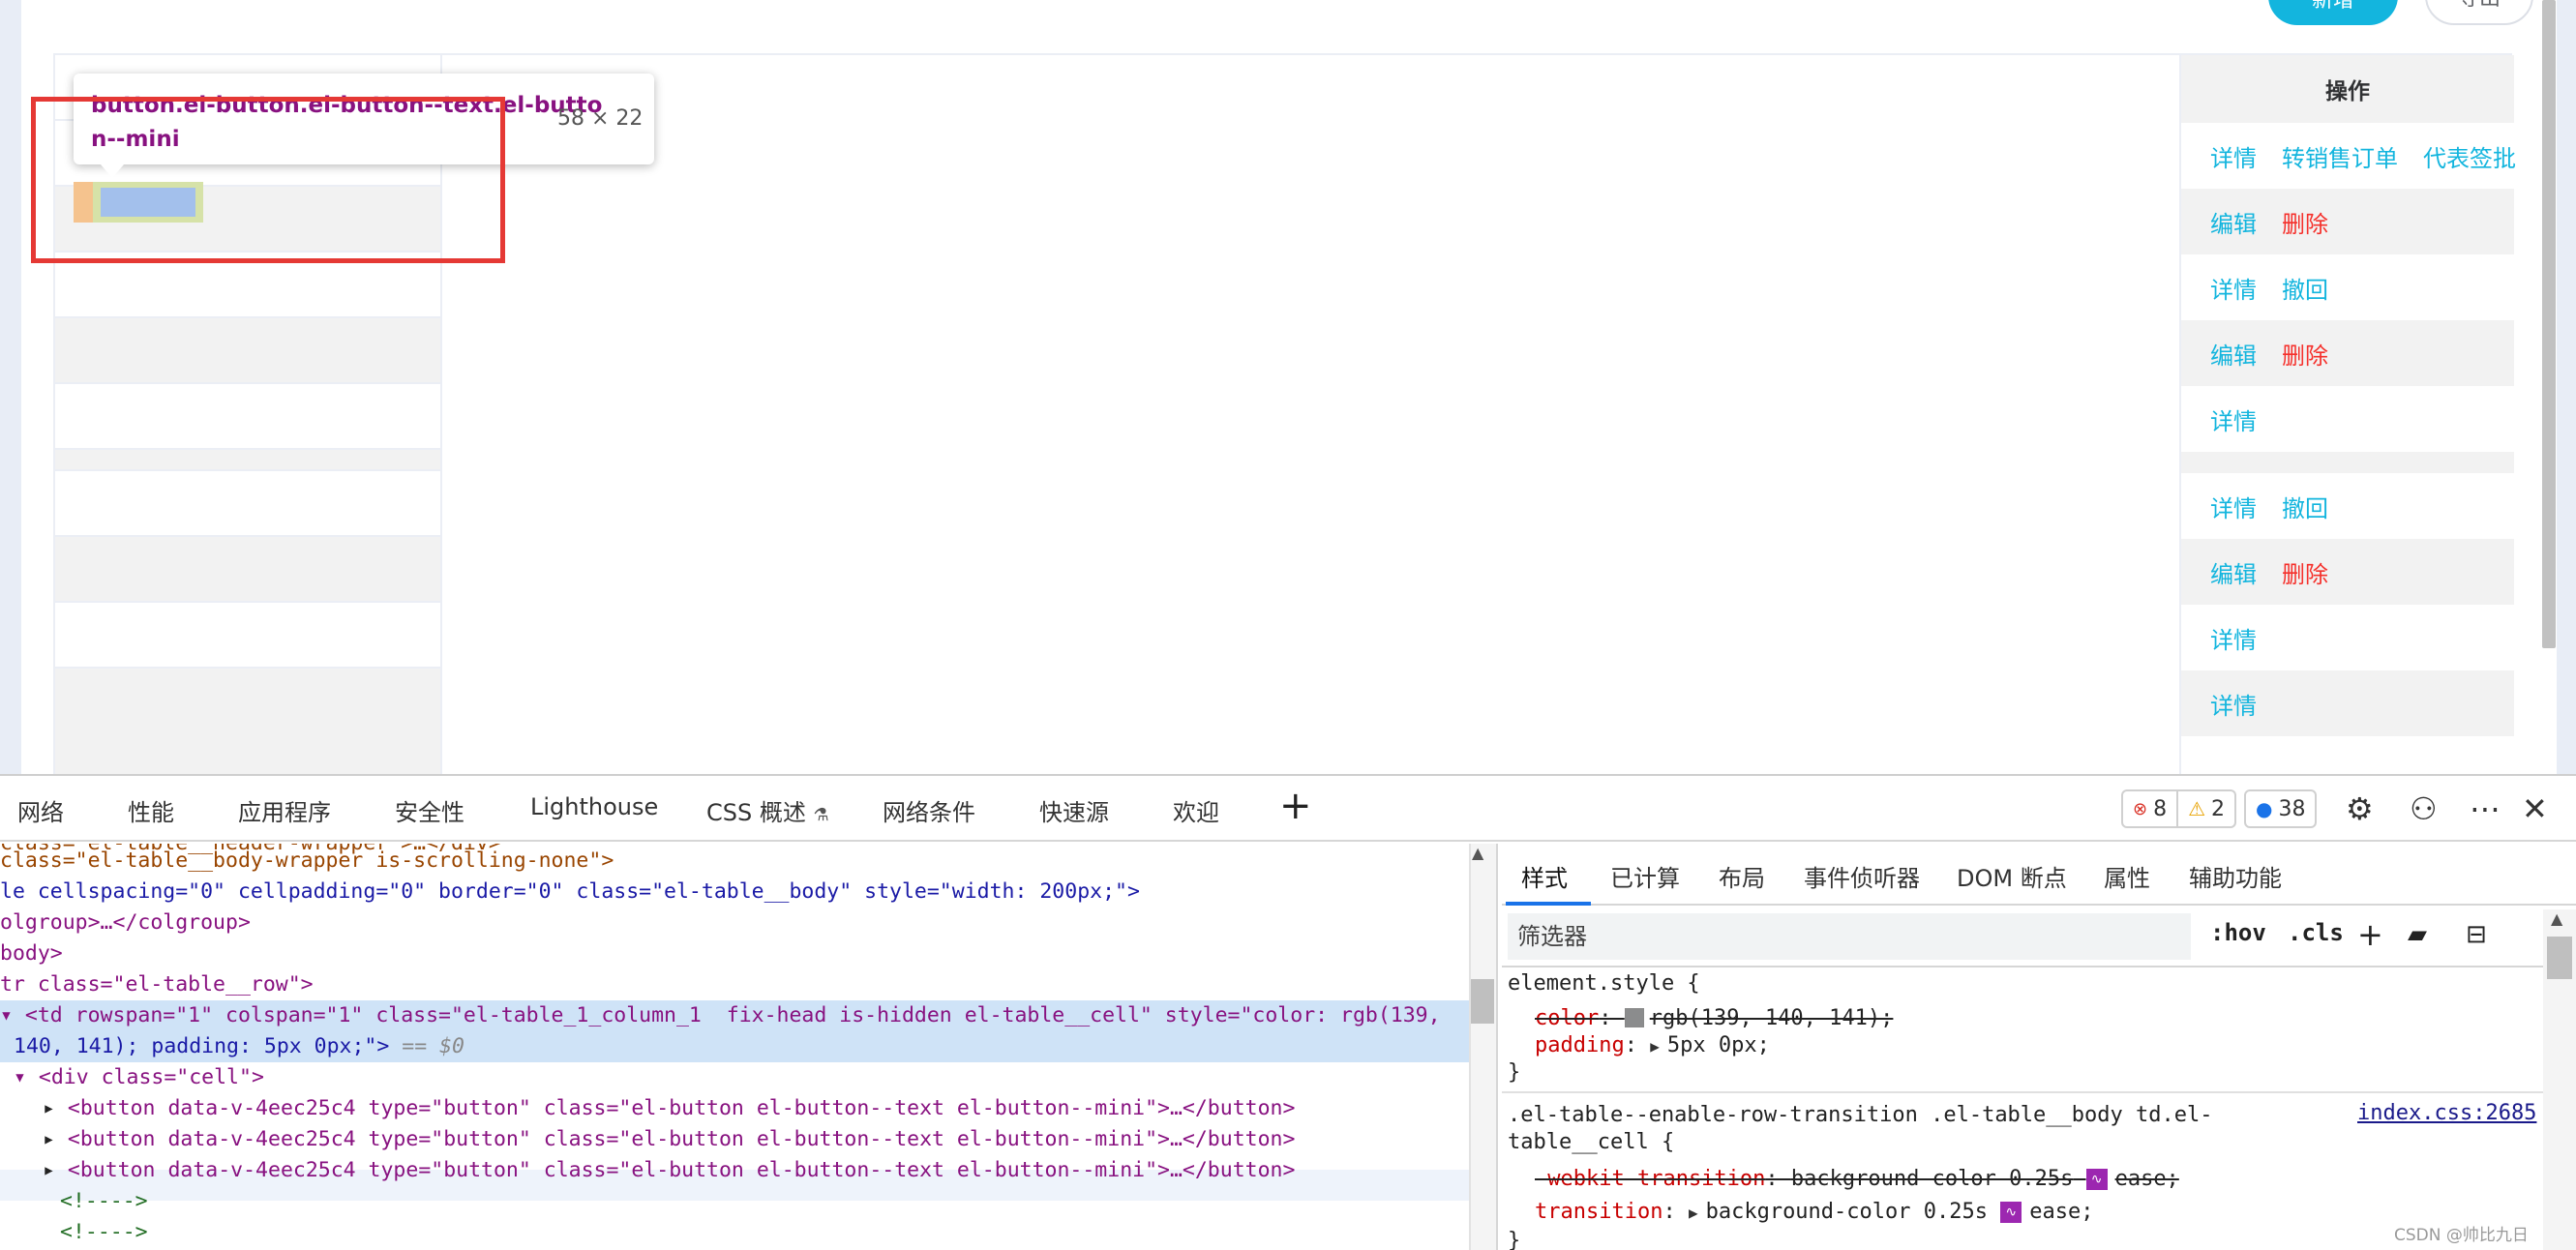 The width and height of the screenshot is (2576, 1250). I want to click on issue-badges: ⊗ 8 ⚠ 2 ● 38, so click(2219, 808).